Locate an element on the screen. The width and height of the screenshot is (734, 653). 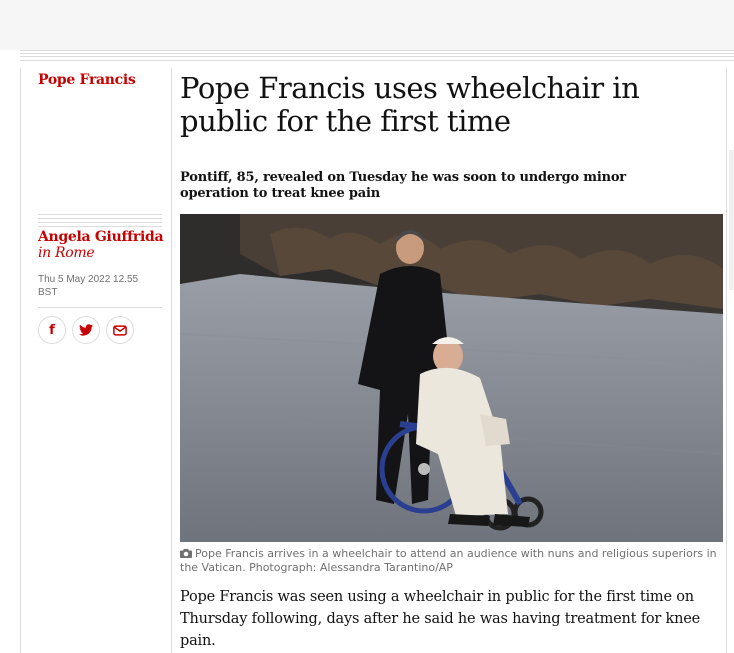
section-label: Pope Francis is located at coordinates (87, 80).